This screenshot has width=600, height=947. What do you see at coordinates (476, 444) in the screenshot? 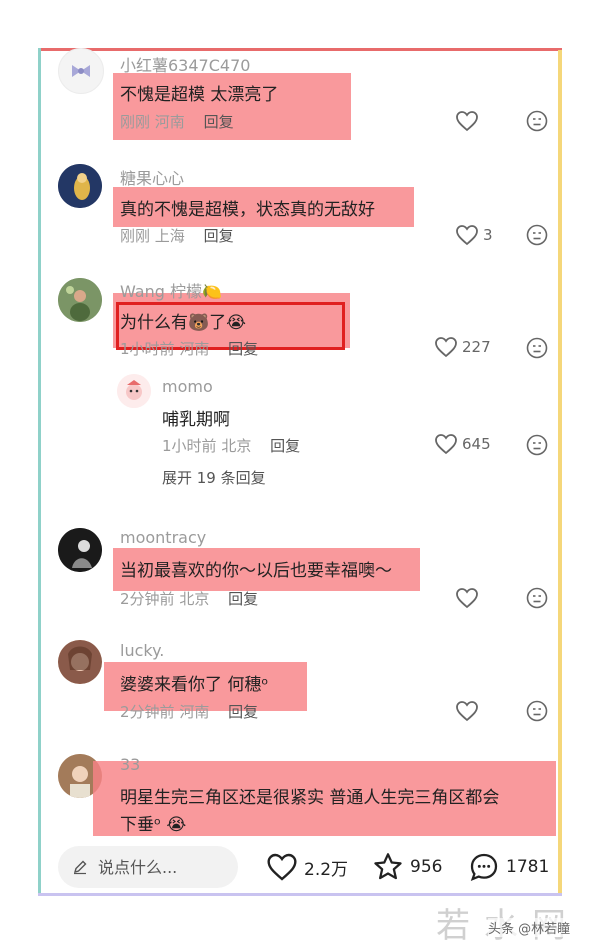
I see `like-count: 645` at bounding box center [476, 444].